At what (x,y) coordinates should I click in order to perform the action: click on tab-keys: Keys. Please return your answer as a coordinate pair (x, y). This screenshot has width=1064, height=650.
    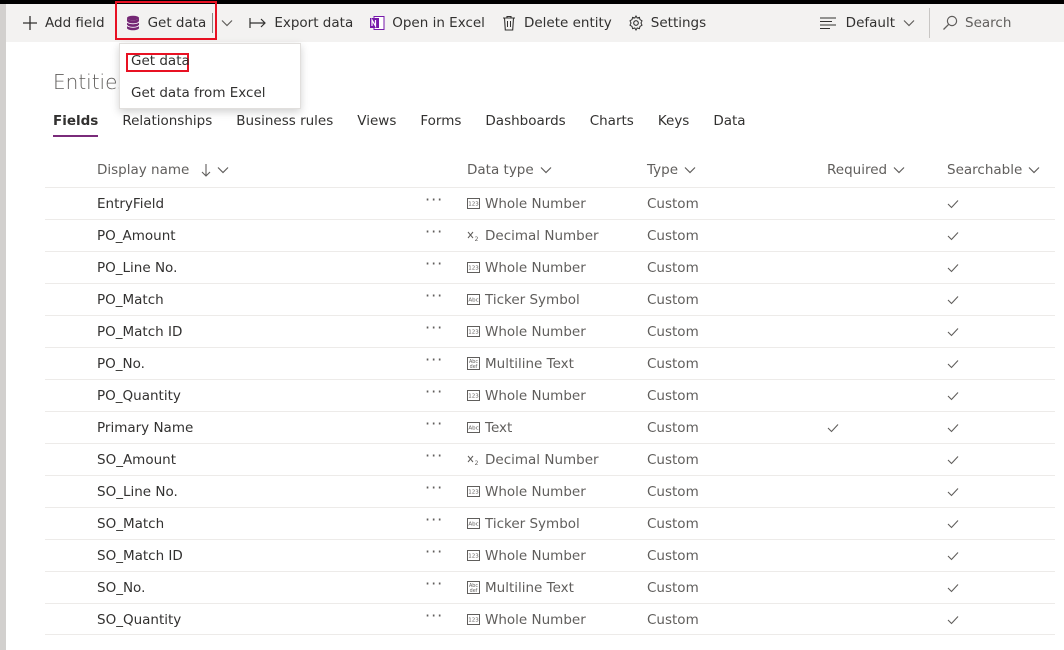
    Looking at the image, I should click on (674, 125).